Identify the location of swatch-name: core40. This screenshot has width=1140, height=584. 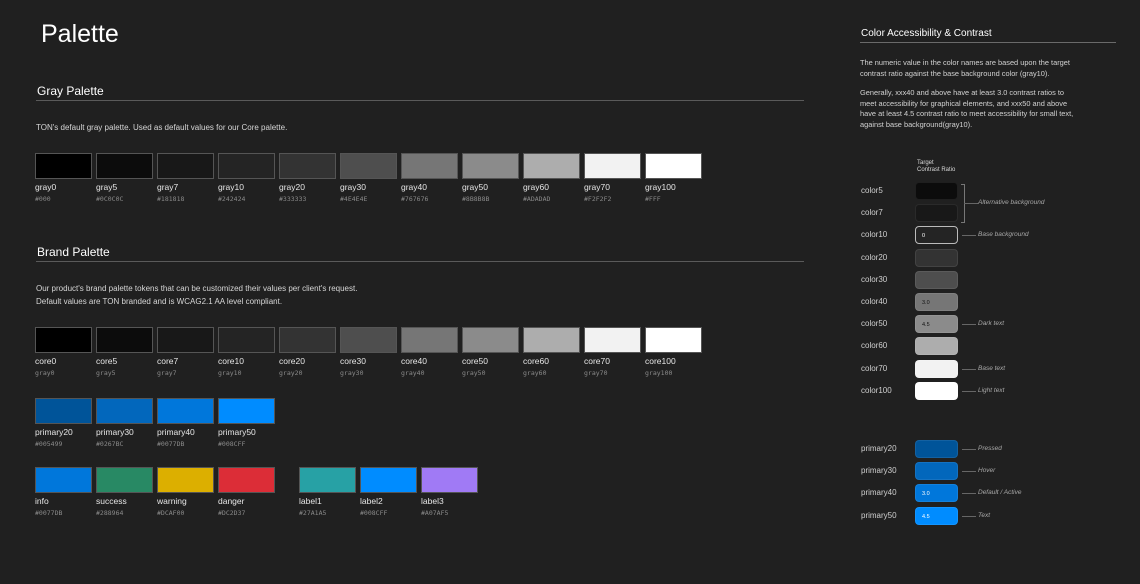
(414, 361).